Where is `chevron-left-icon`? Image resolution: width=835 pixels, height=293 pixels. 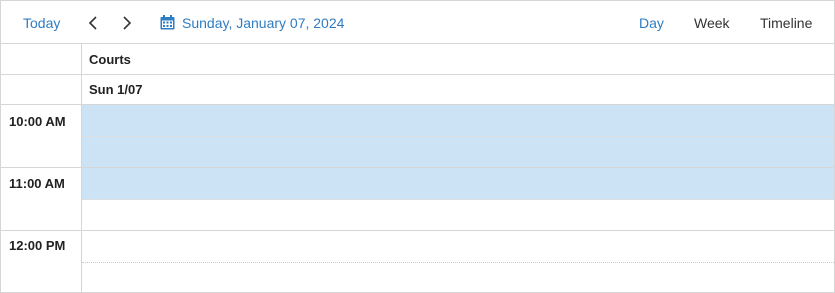
chevron-left-icon is located at coordinates (92, 22).